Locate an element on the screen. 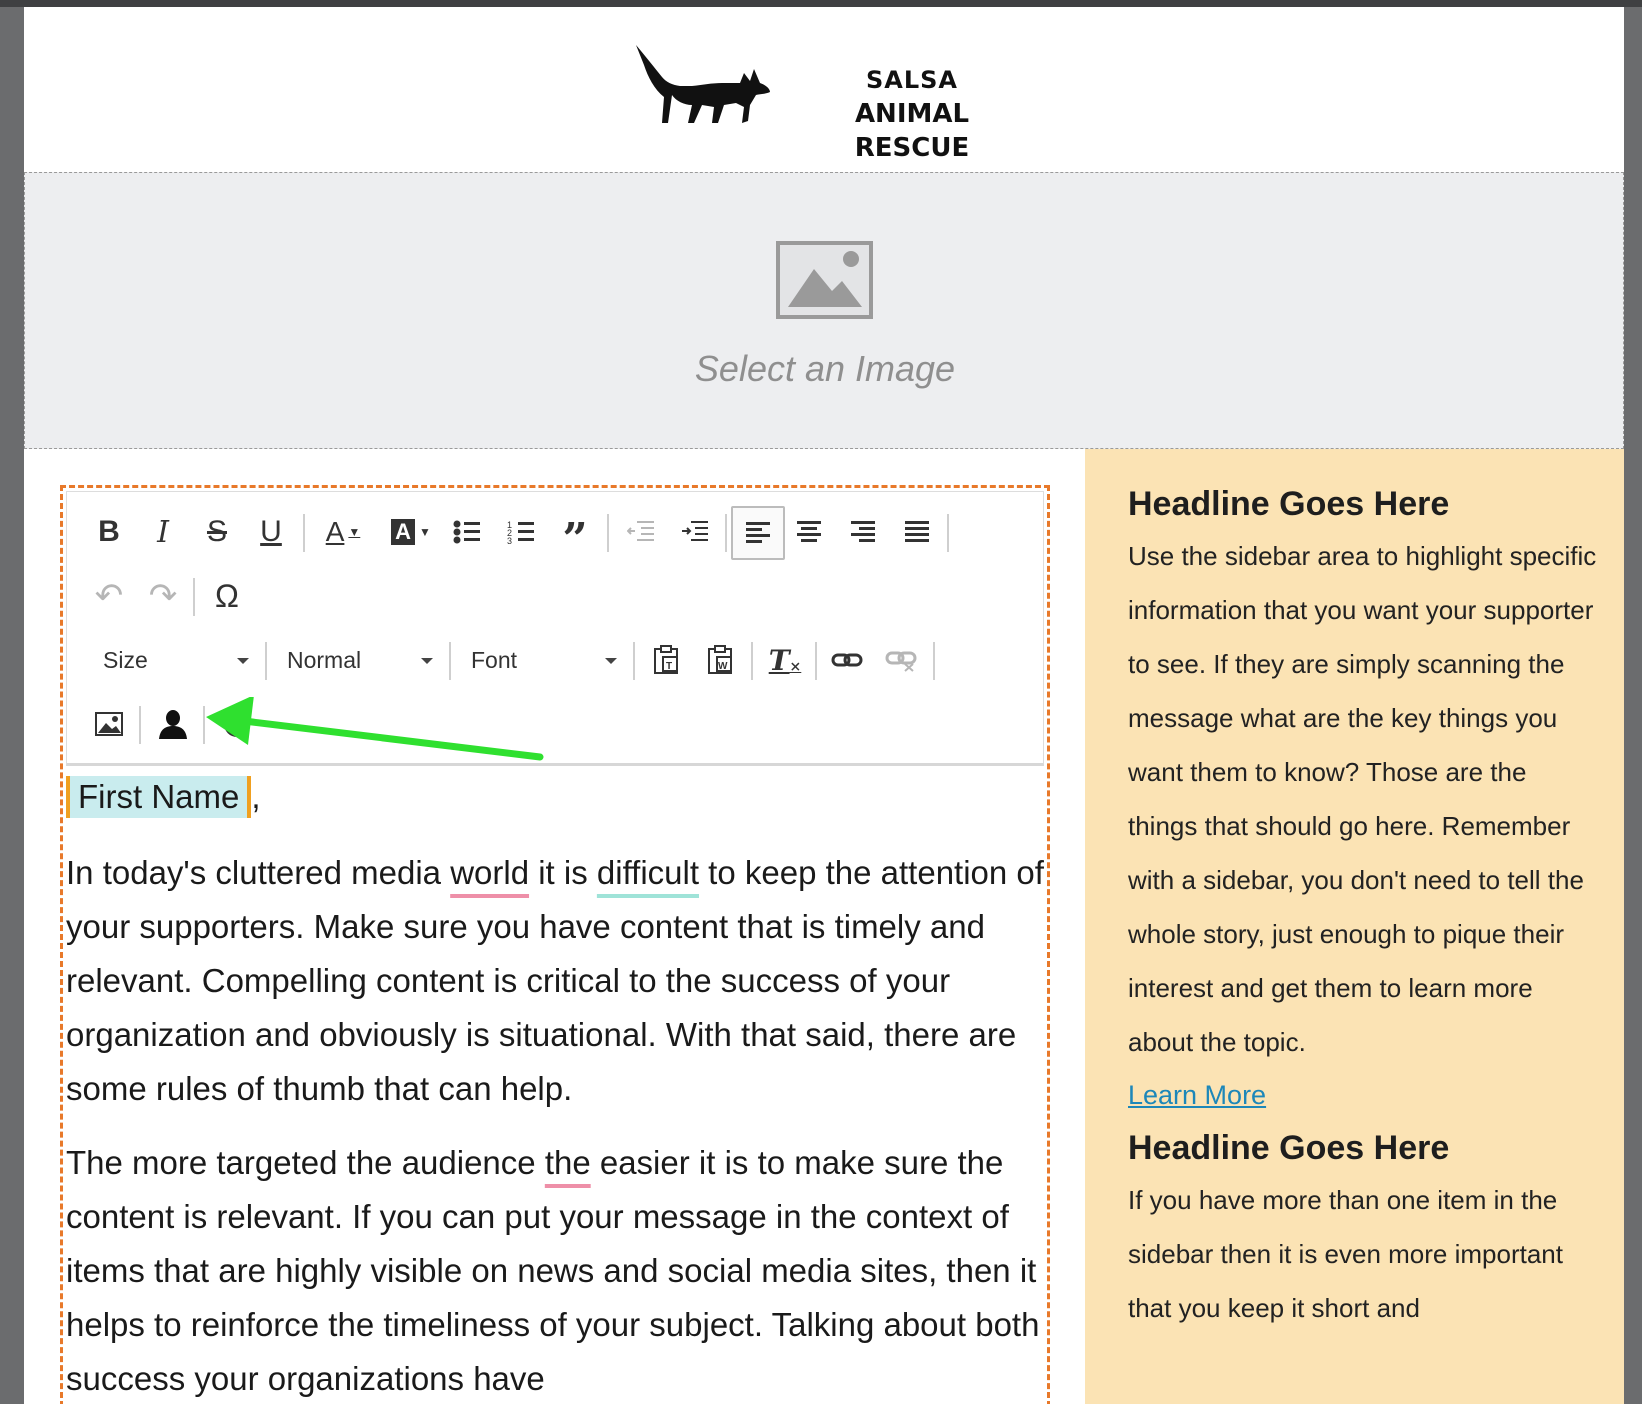  paragraph-text: it is is located at coordinates (563, 872).